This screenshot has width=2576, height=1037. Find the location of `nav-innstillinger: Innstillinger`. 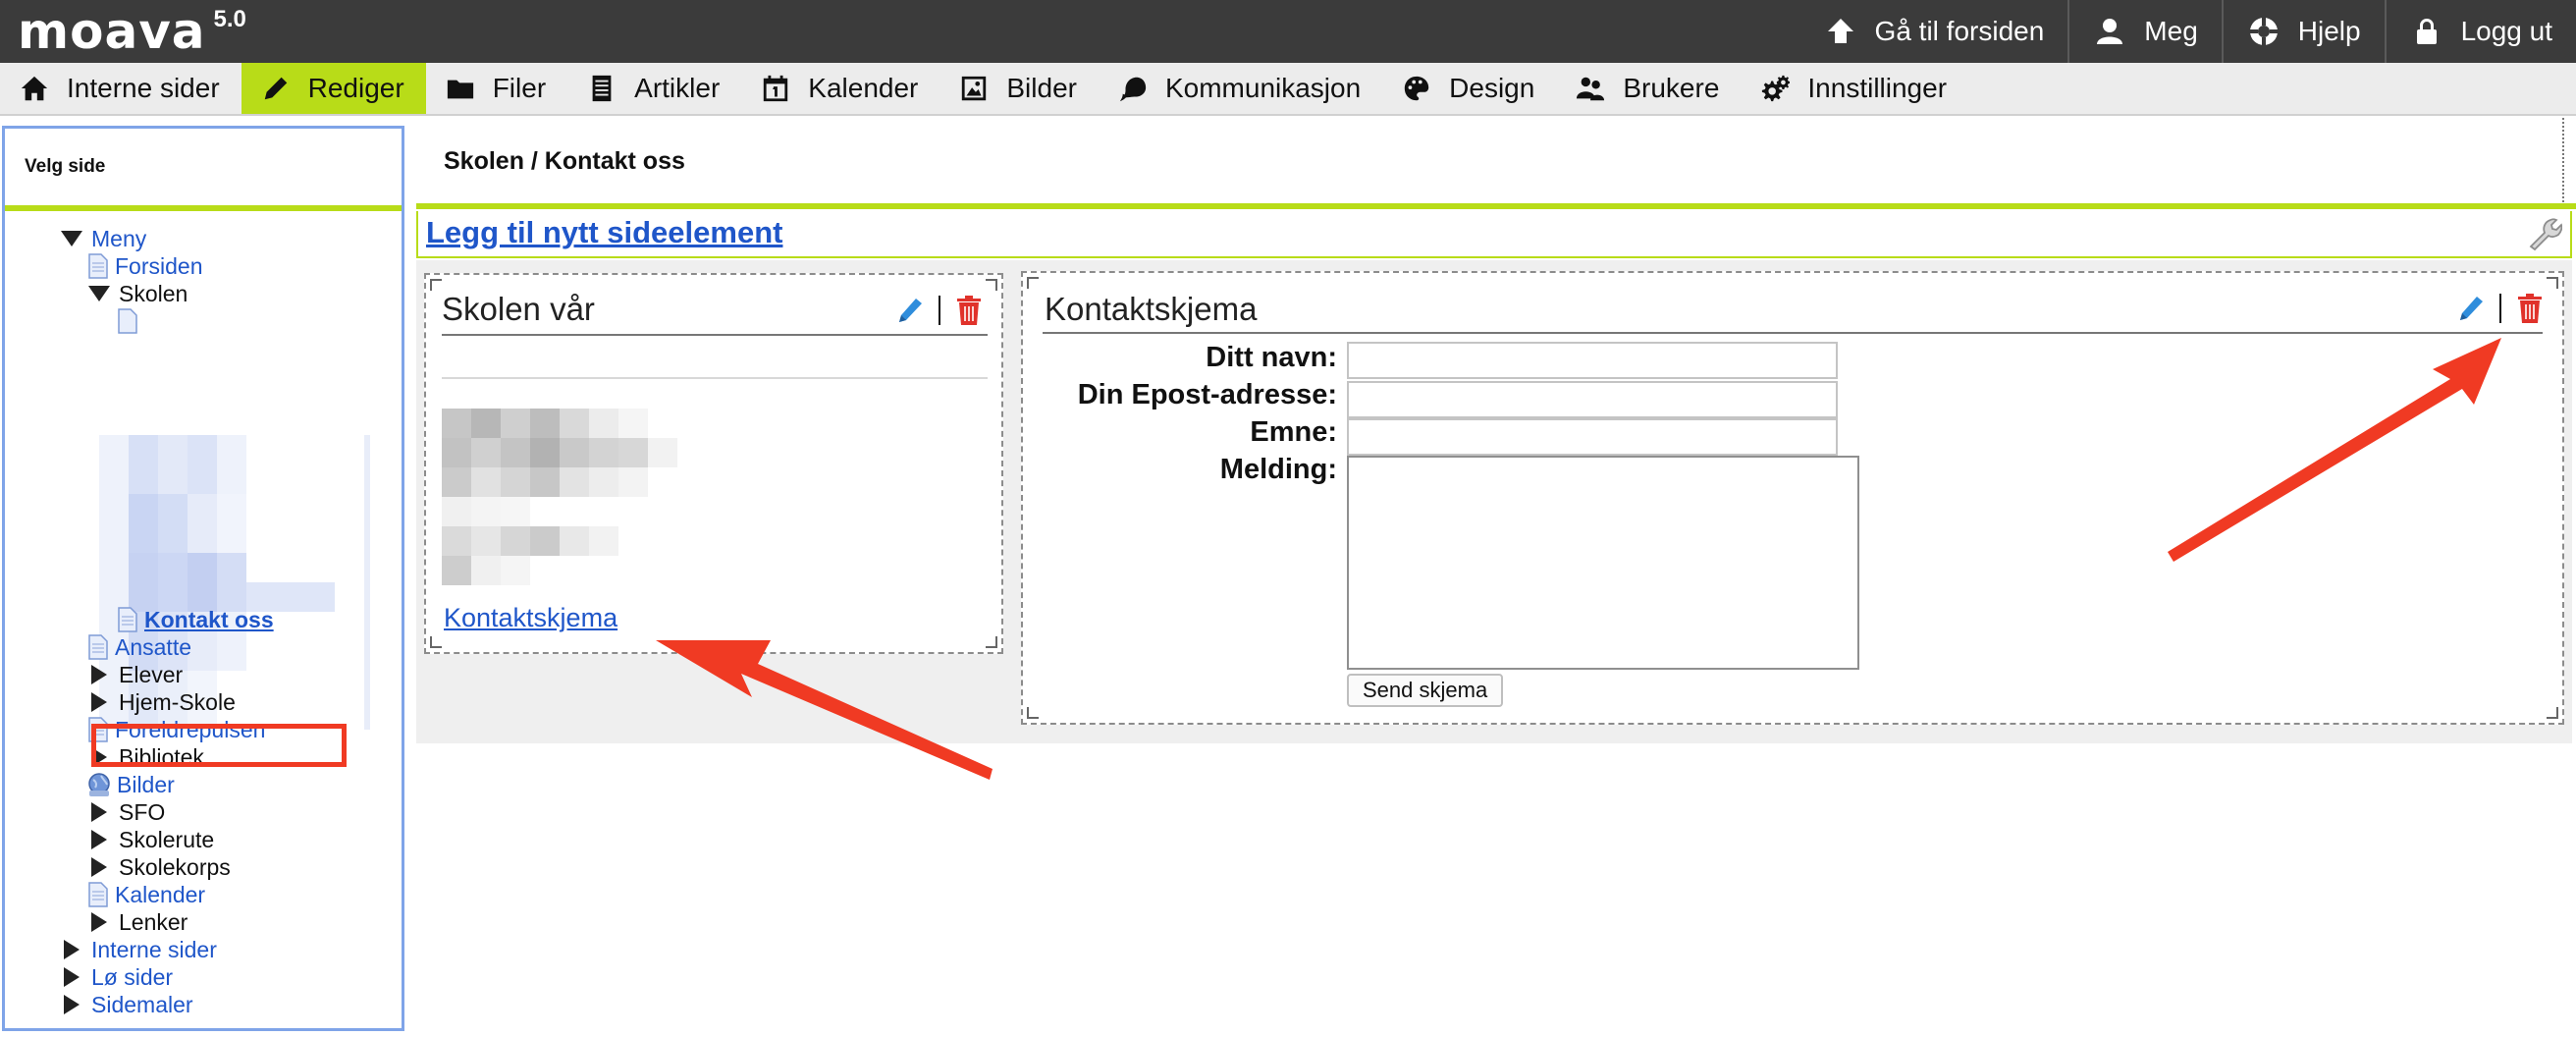

nav-innstillinger: Innstillinger is located at coordinates (1854, 89).